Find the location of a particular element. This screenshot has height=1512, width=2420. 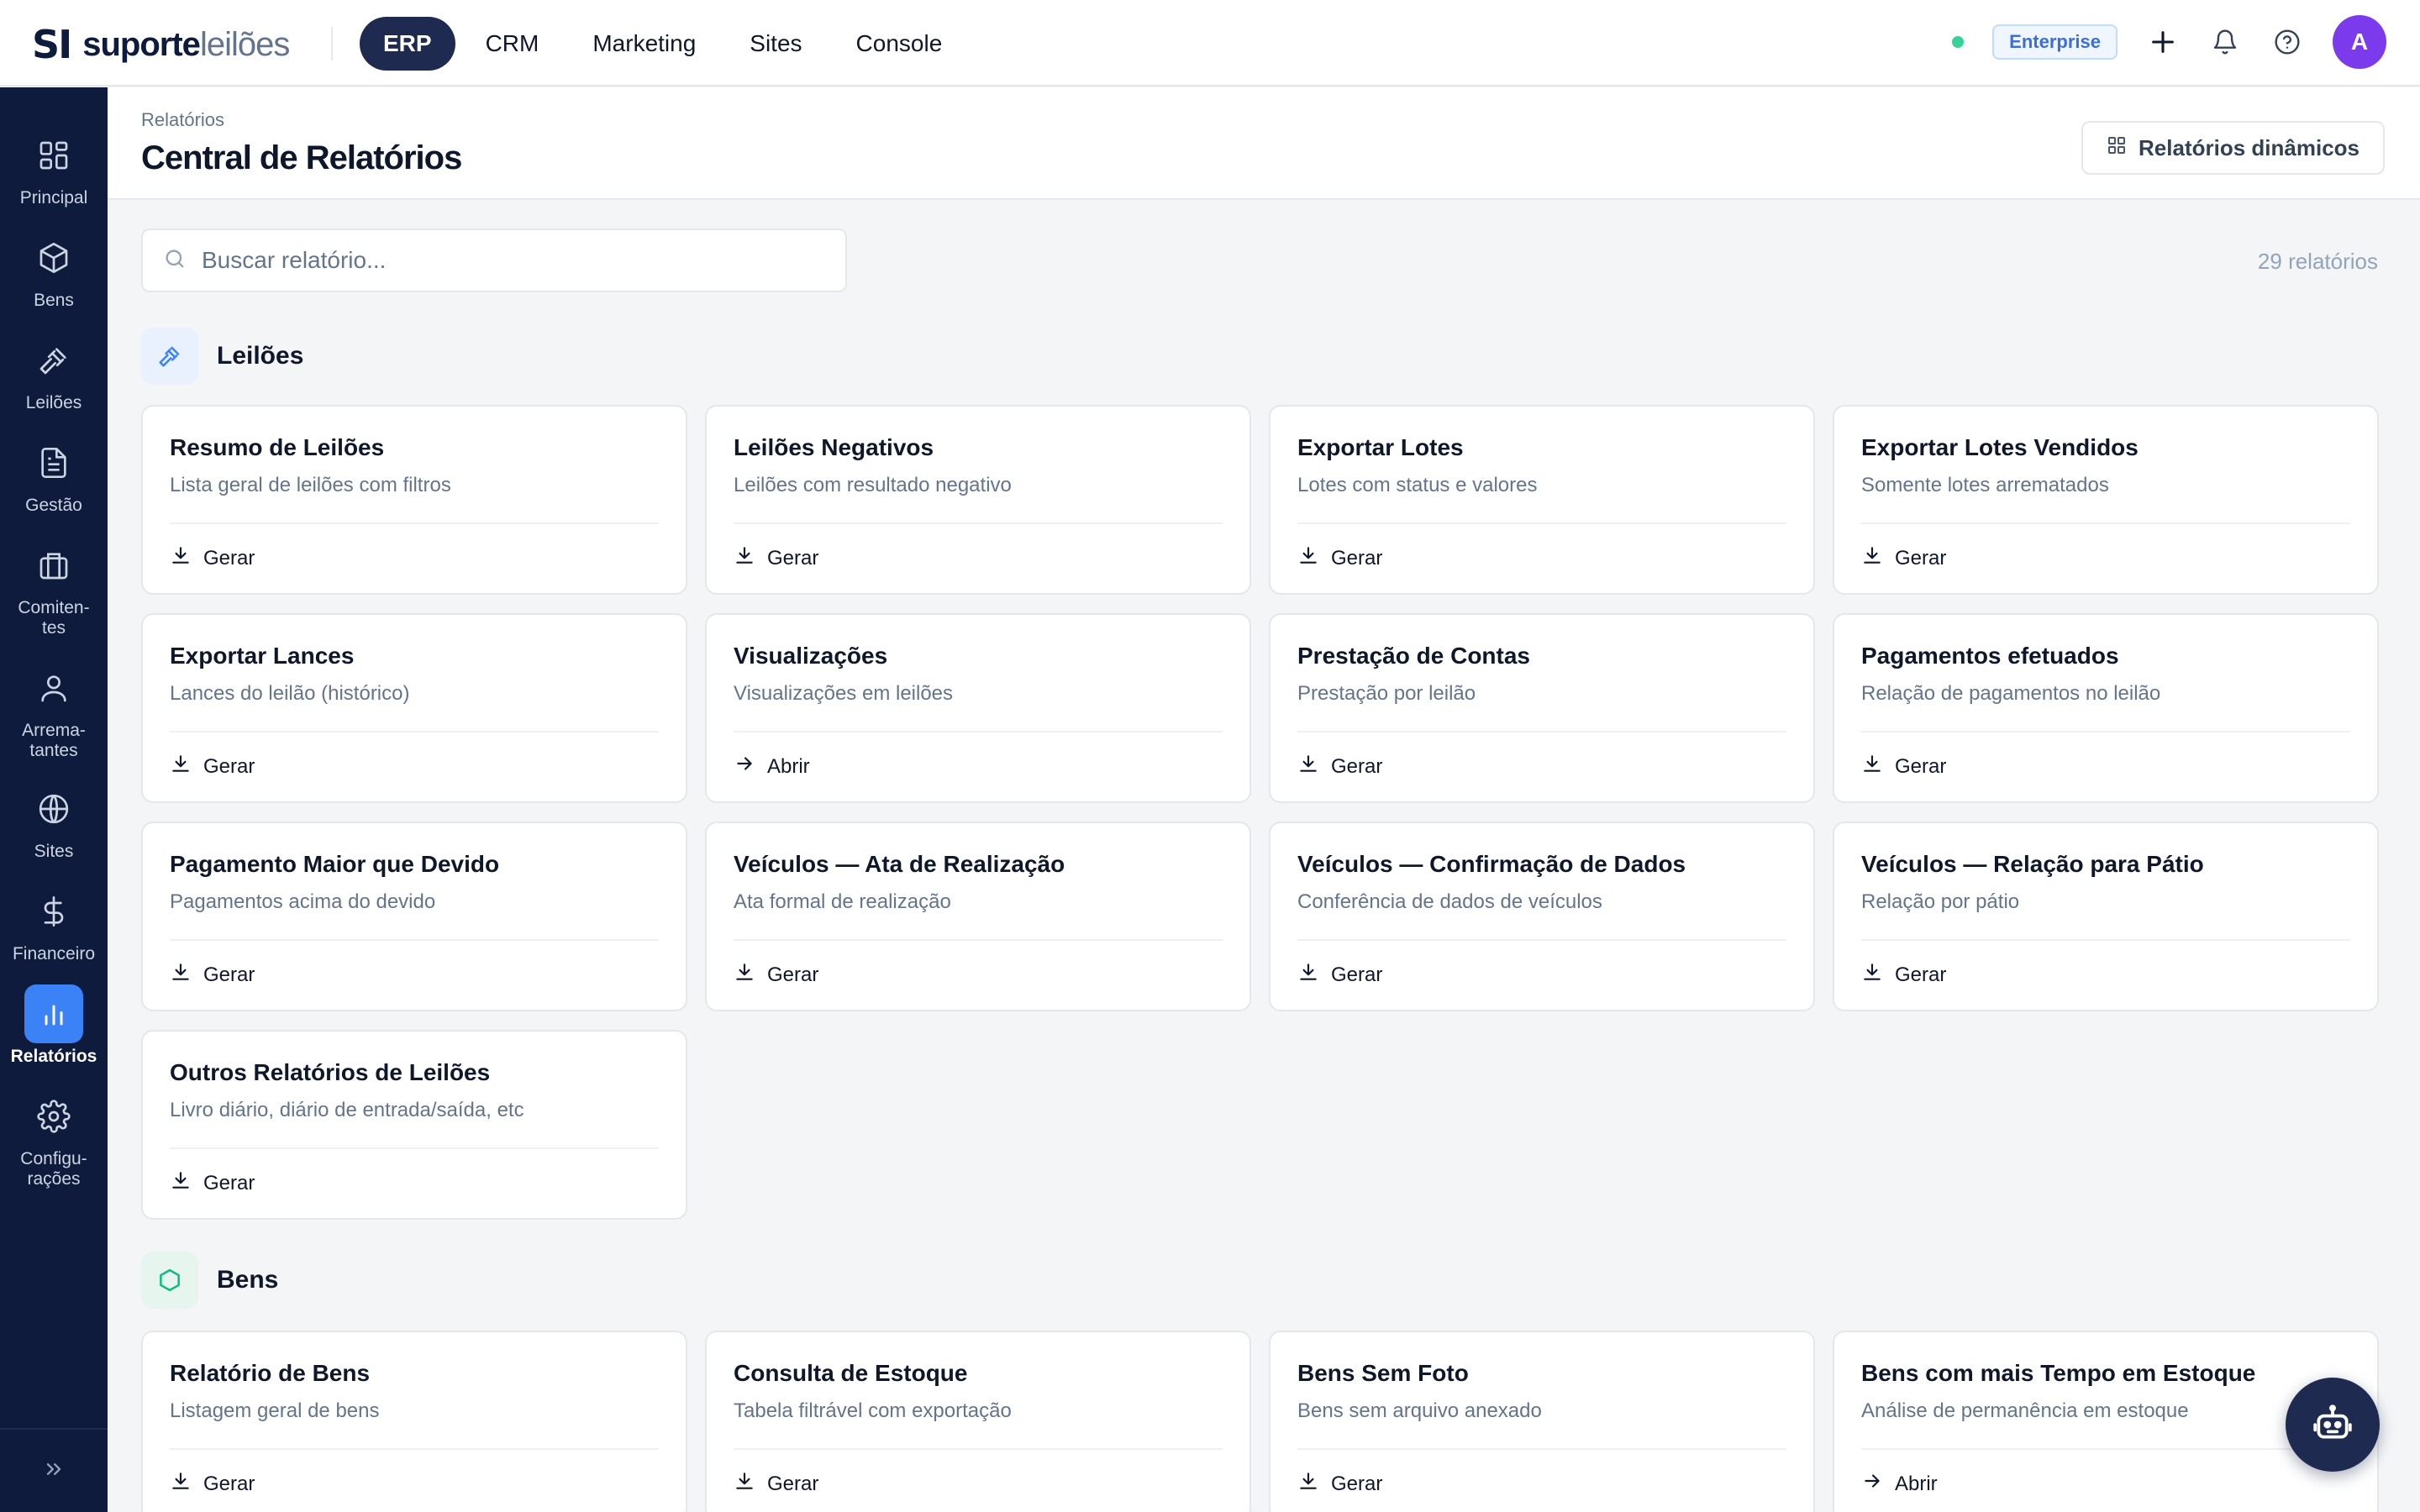

sidebar-item-arrematantes: Arrema- tantes is located at coordinates (54, 710).